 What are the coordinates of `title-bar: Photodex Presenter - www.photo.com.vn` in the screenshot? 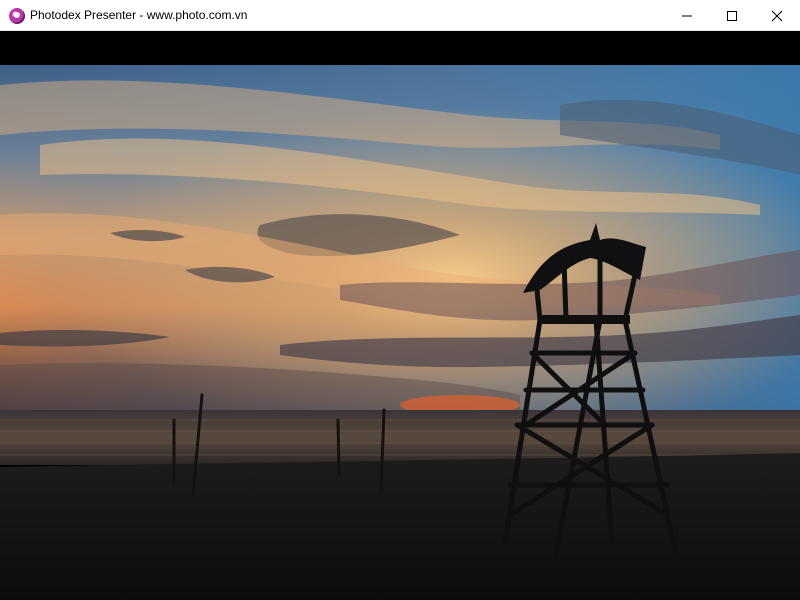 It's located at (400, 15).